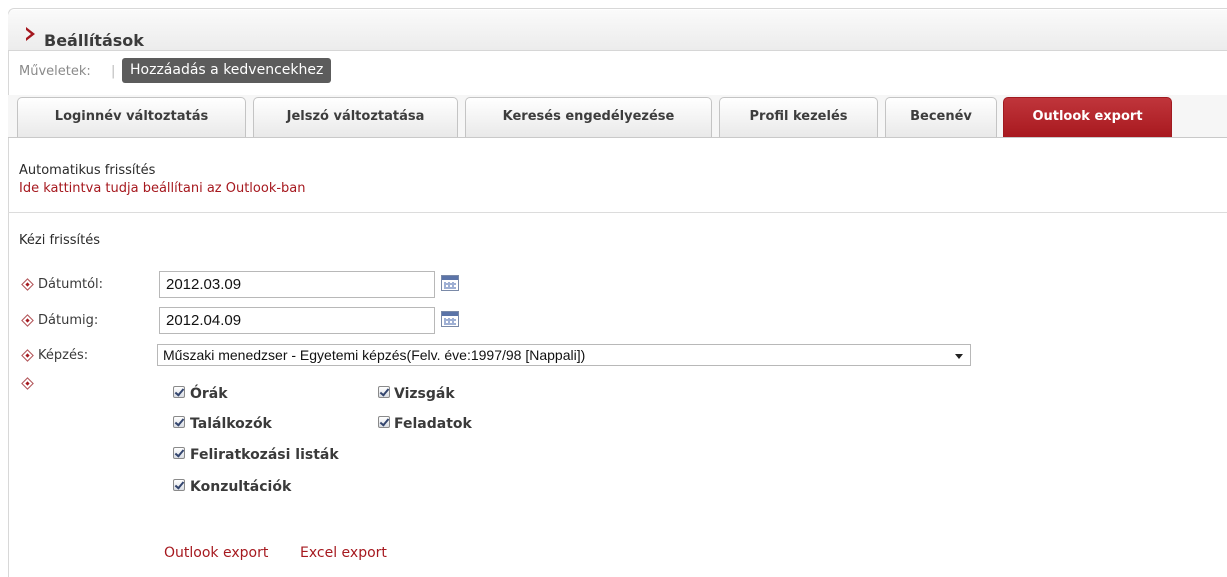 This screenshot has width=1227, height=577. I want to click on date-to-label: Dátumig:, so click(68, 320).